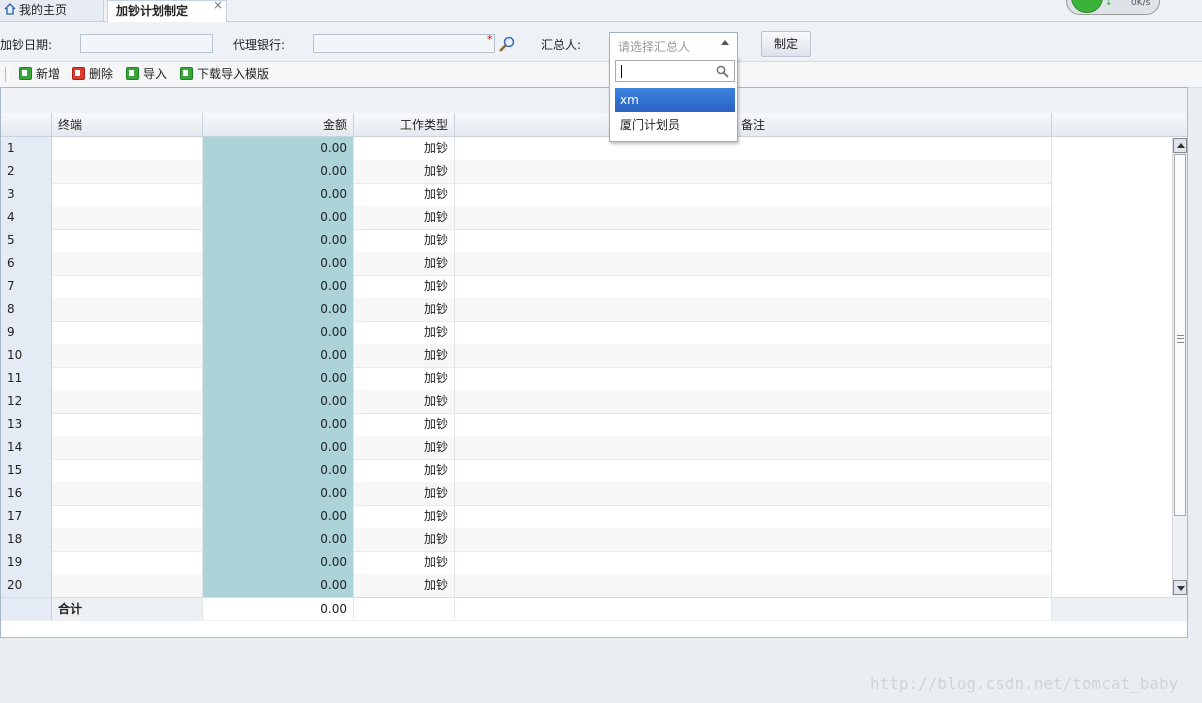  What do you see at coordinates (92, 74) in the screenshot?
I see `delete-button: 删除` at bounding box center [92, 74].